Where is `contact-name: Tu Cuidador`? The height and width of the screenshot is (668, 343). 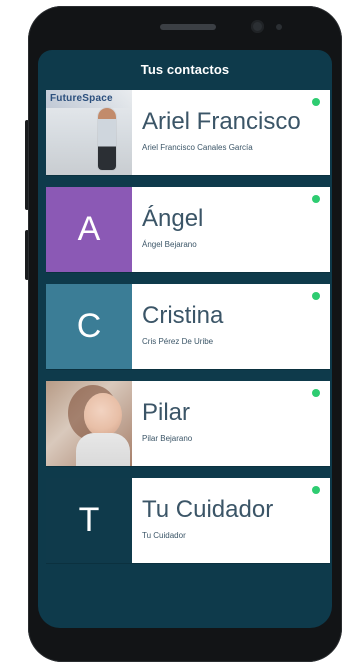
contact-name: Tu Cuidador is located at coordinates (208, 509).